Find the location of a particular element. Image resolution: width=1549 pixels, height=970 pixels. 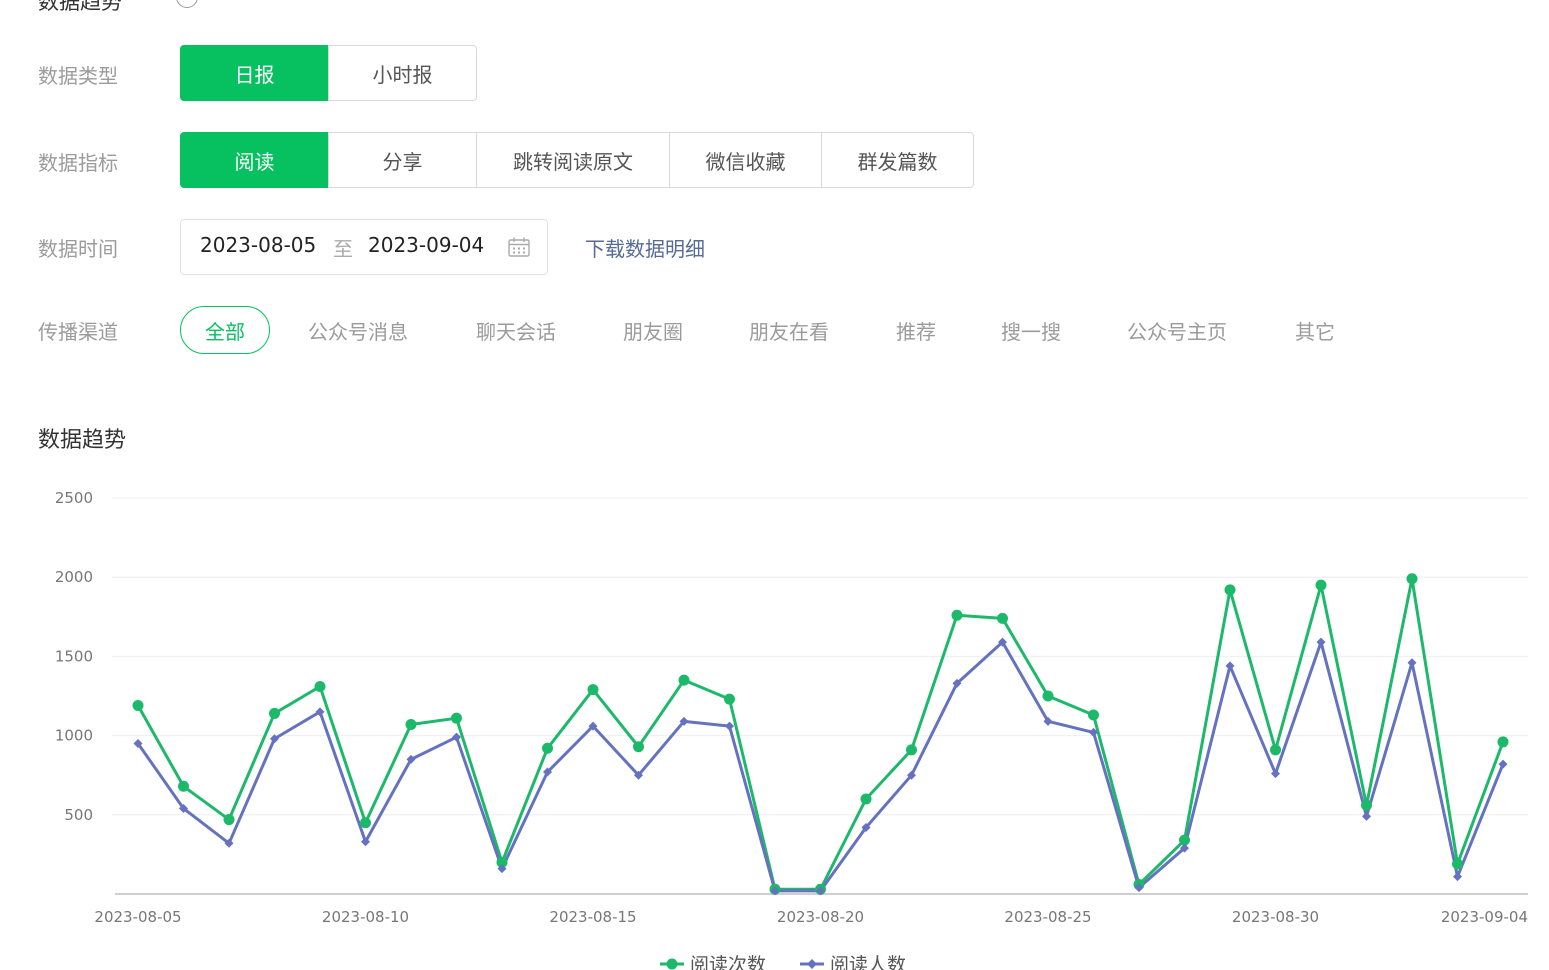

data-type-daily-button: 日报 is located at coordinates (254, 73).